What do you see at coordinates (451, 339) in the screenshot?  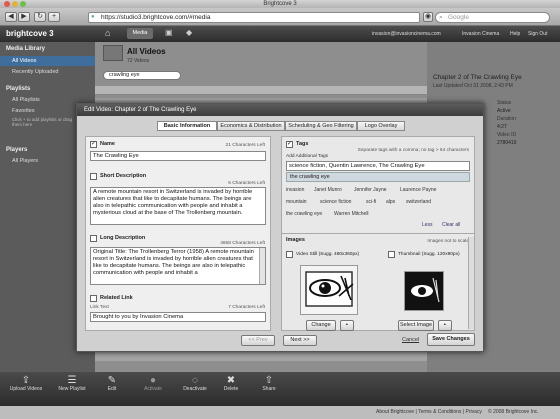 I see `save-changes-button: Save Changes` at bounding box center [451, 339].